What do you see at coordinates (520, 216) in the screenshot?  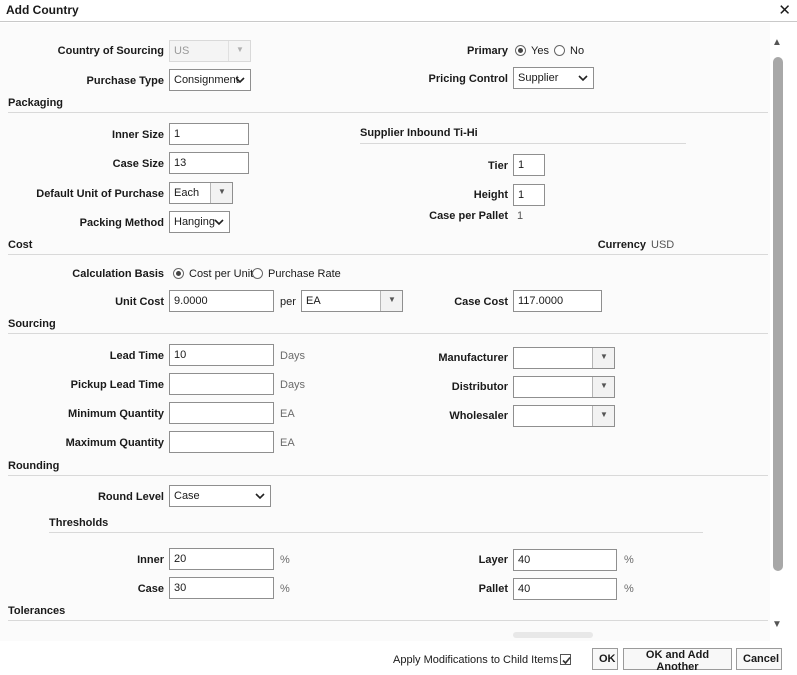 I see `case-per-pallet-value: 1` at bounding box center [520, 216].